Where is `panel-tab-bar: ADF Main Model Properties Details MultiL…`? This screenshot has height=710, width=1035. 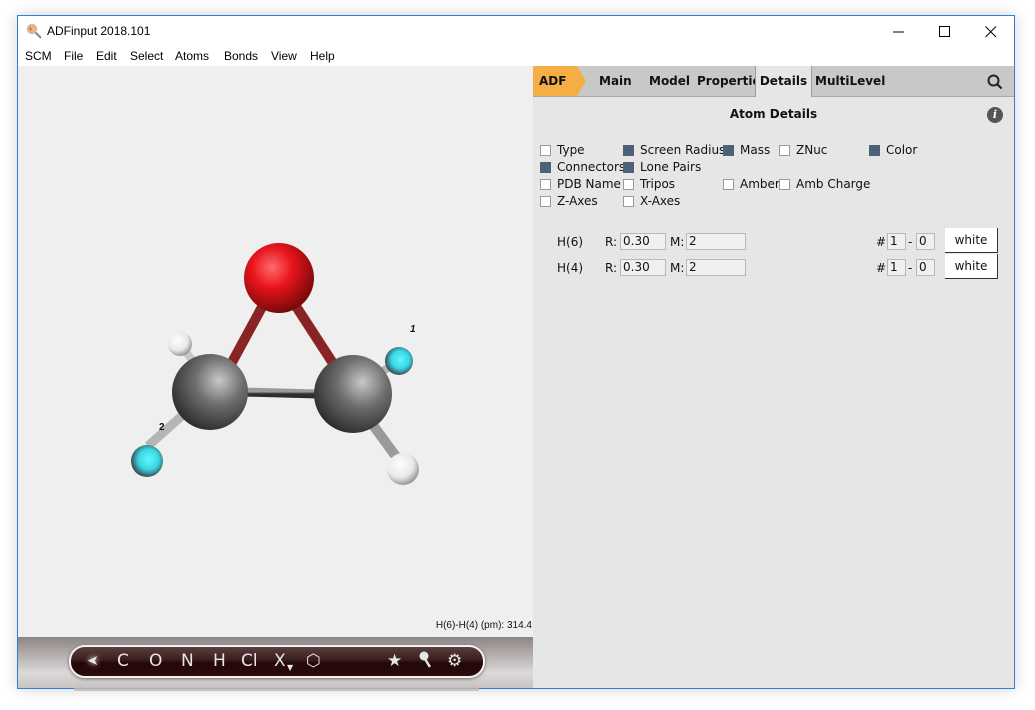
panel-tab-bar: ADF Main Model Properties Details MultiL… is located at coordinates (773, 81).